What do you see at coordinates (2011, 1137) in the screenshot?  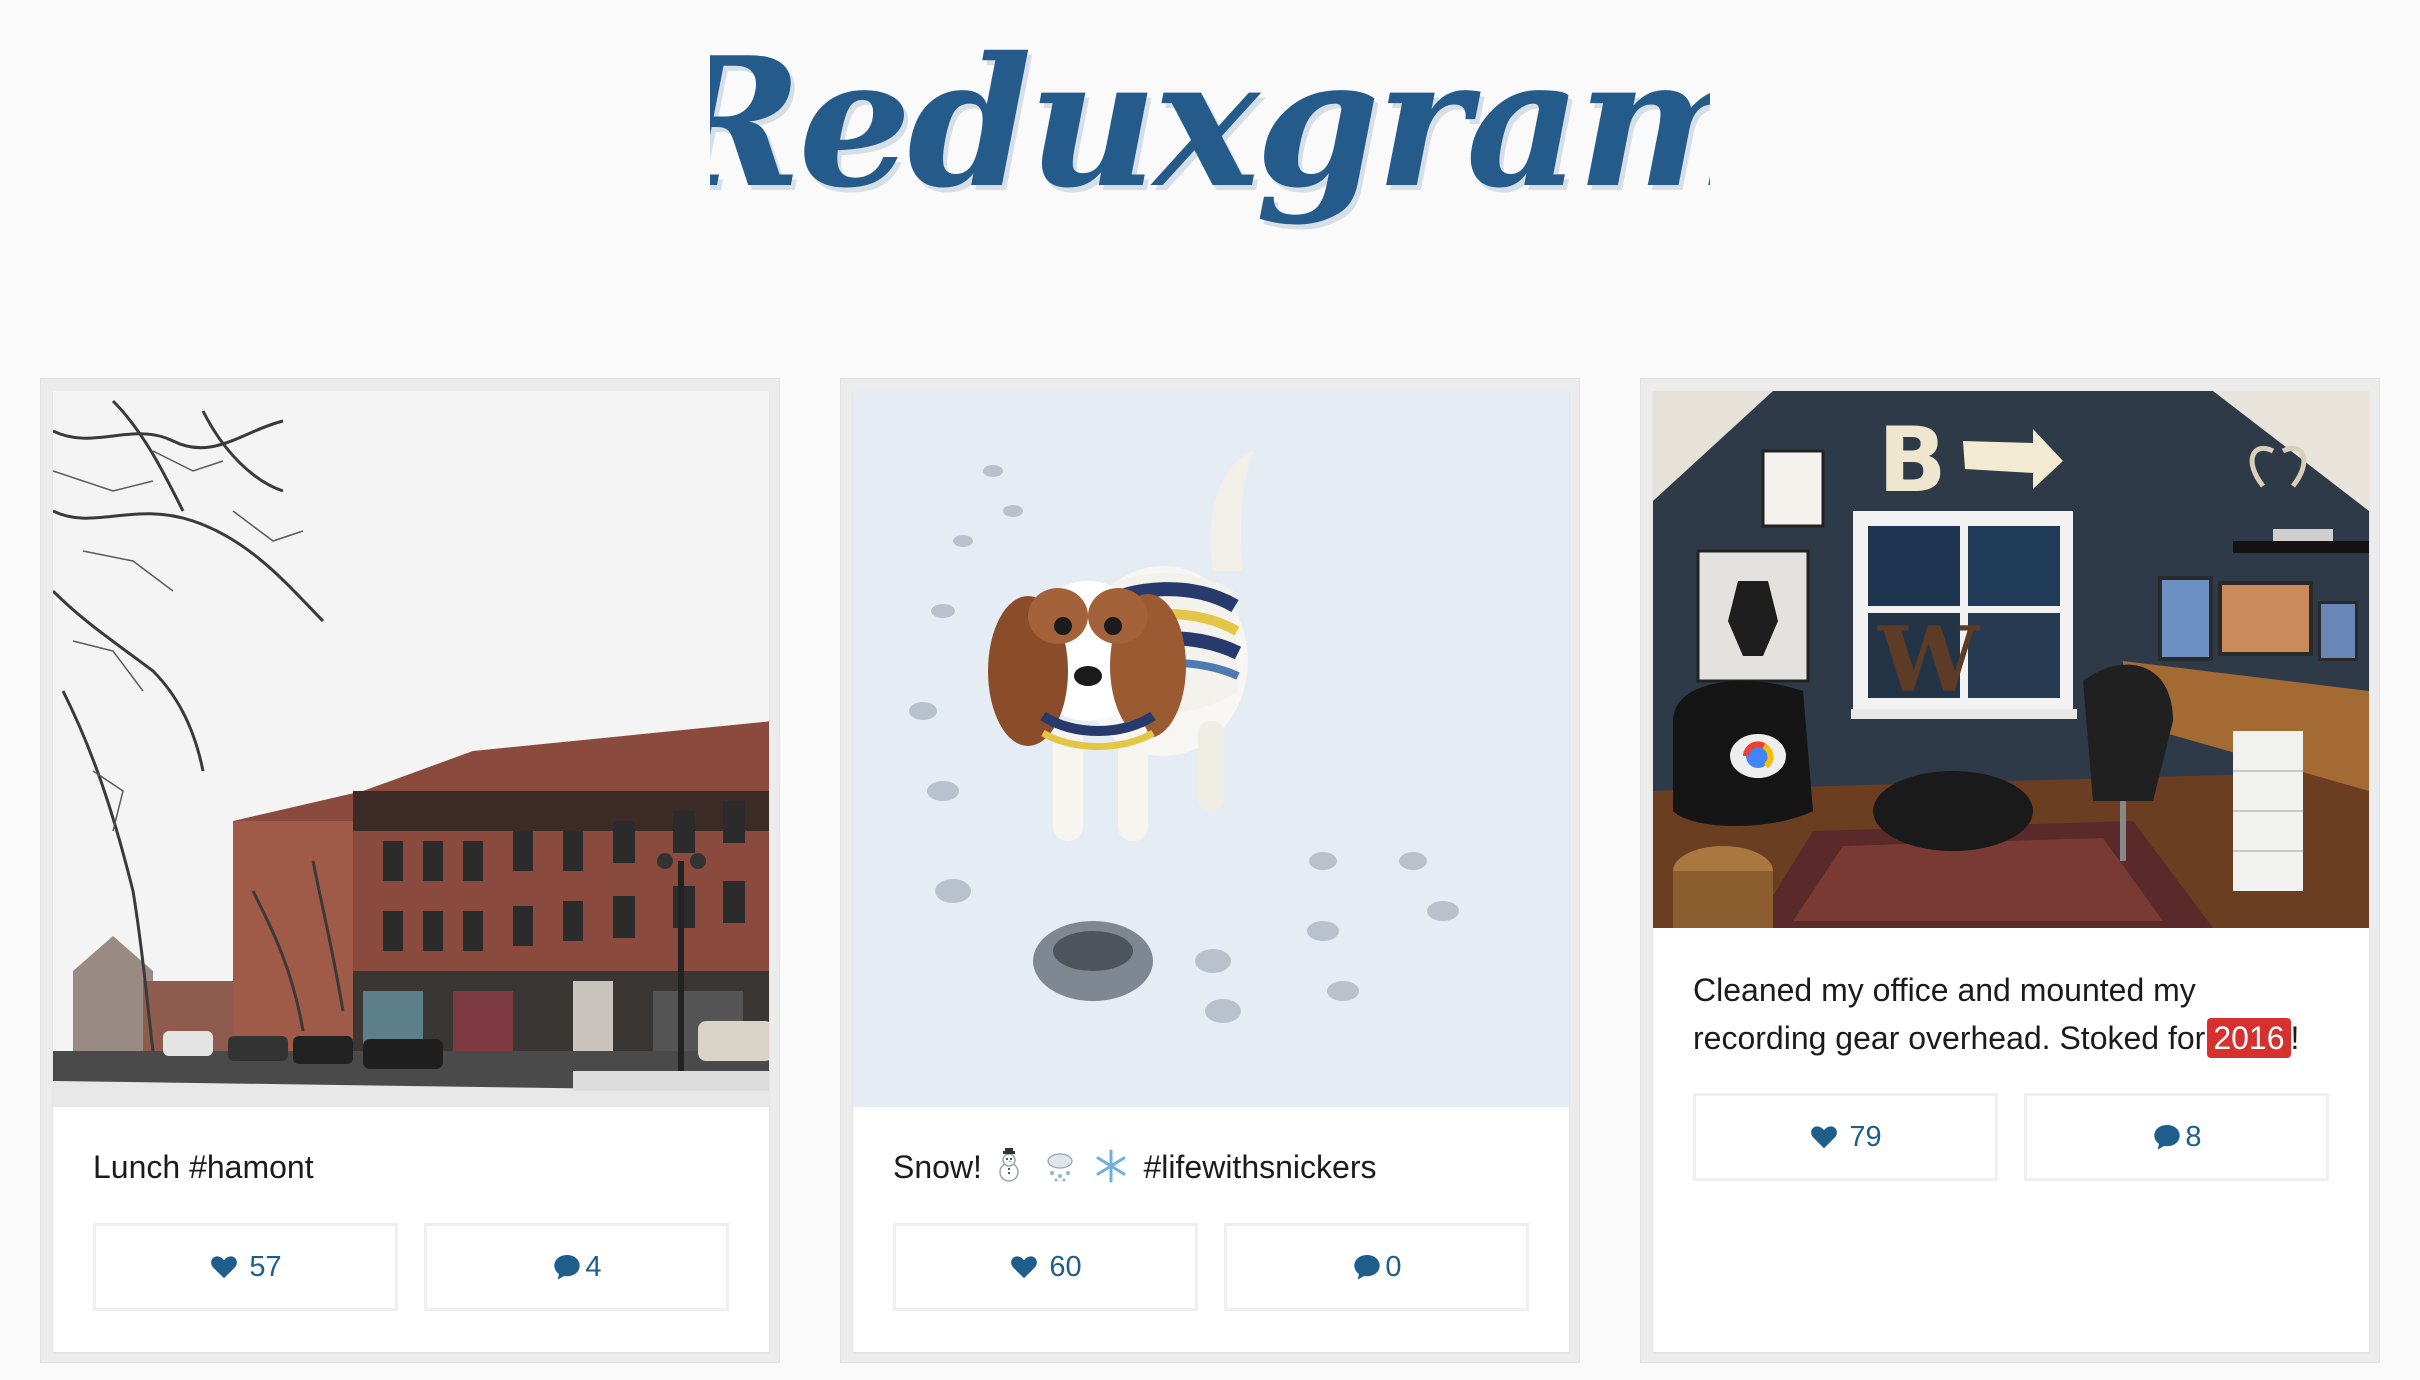 I see `post-controls: 79 8` at bounding box center [2011, 1137].